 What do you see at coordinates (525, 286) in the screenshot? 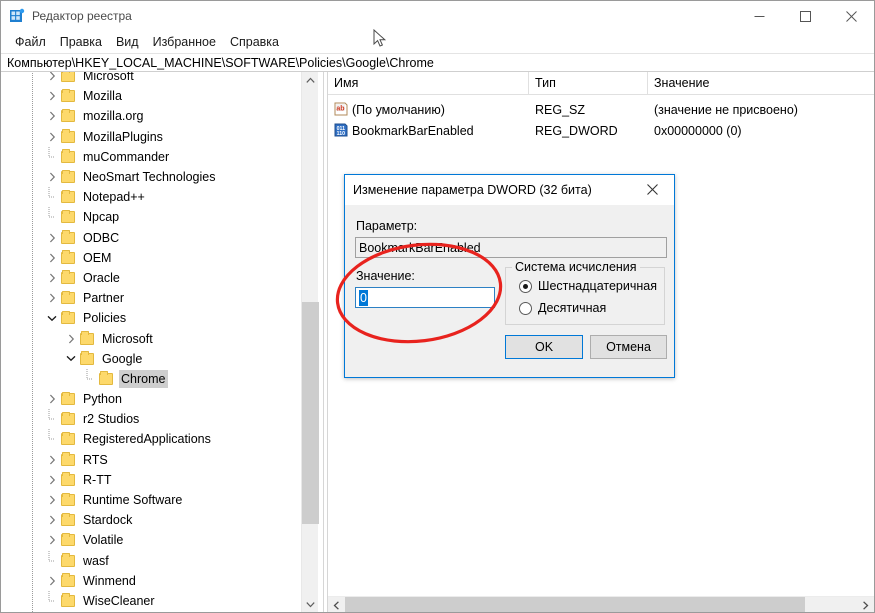
I see `radio-selected-icon` at bounding box center [525, 286].